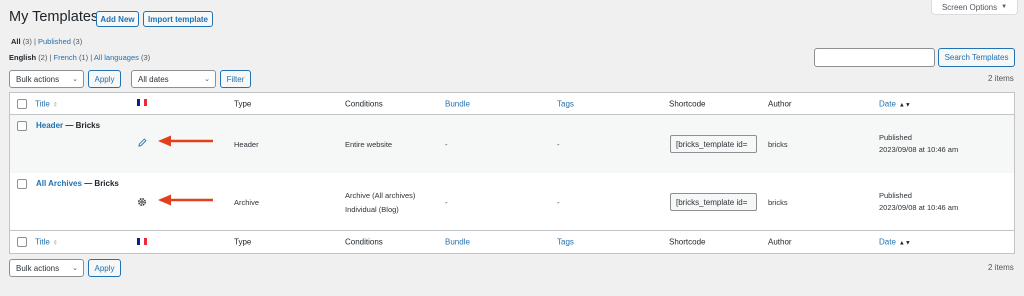 The height and width of the screenshot is (296, 1024). Describe the element at coordinates (16, 41) in the screenshot. I see `view-all-link: All` at that location.